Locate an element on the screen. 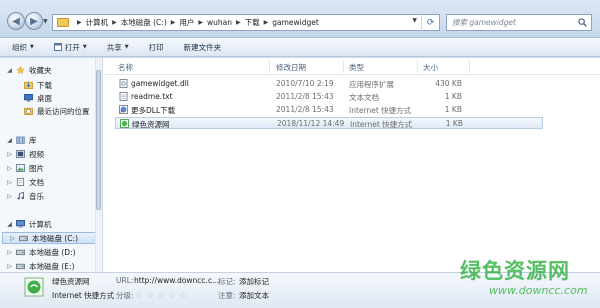 The image size is (600, 308). search-input: 搜索 gamewidget is located at coordinates (519, 22).